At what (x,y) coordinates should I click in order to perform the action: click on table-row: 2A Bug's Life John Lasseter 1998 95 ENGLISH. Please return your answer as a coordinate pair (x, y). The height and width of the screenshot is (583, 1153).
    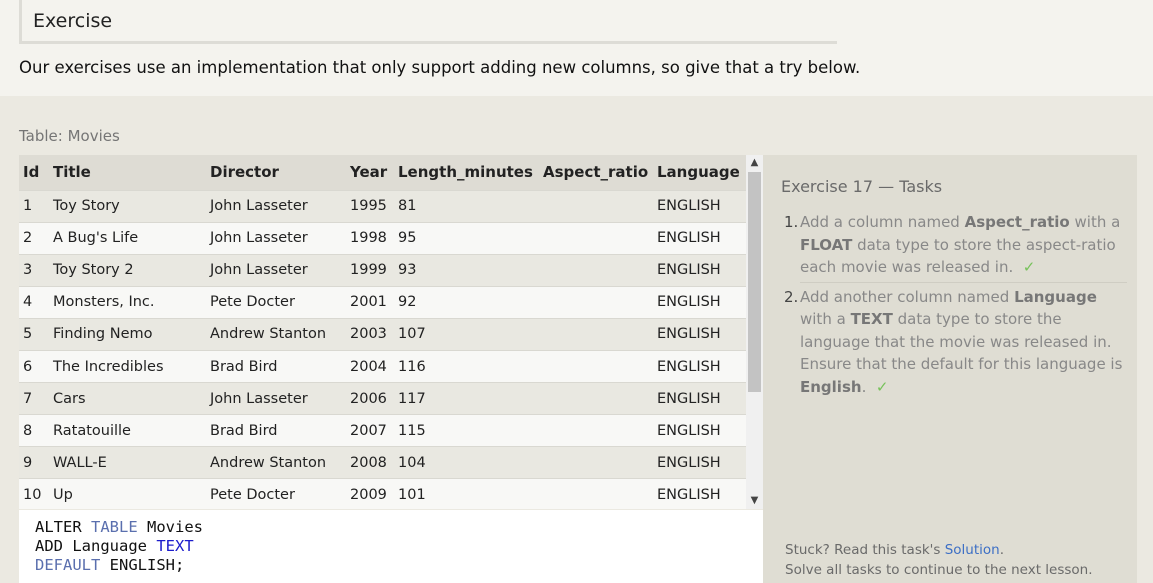
    Looking at the image, I should click on (382, 238).